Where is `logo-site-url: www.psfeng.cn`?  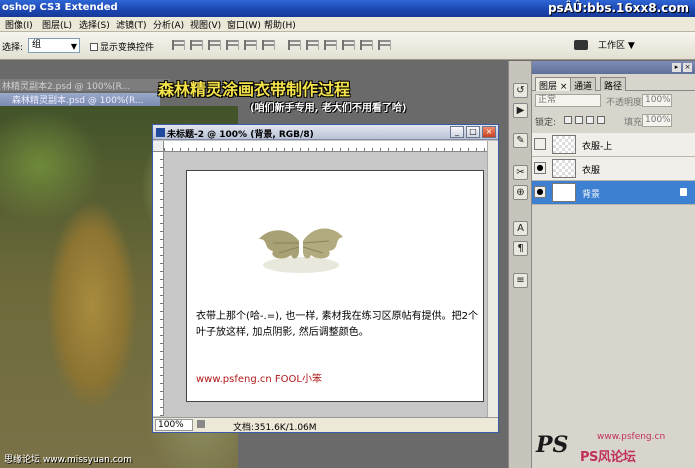 logo-site-url: www.psfeng.cn is located at coordinates (631, 437).